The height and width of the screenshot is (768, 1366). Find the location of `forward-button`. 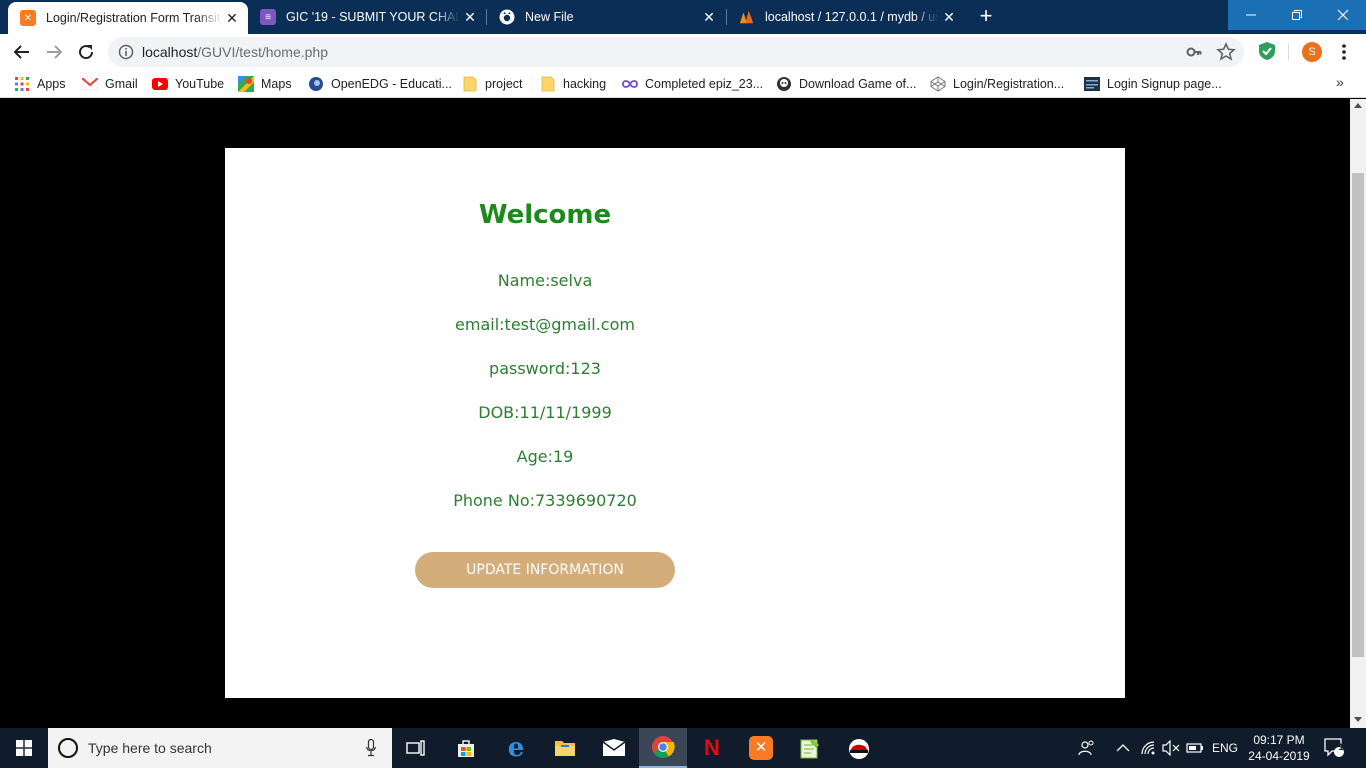

forward-button is located at coordinates (54, 52).